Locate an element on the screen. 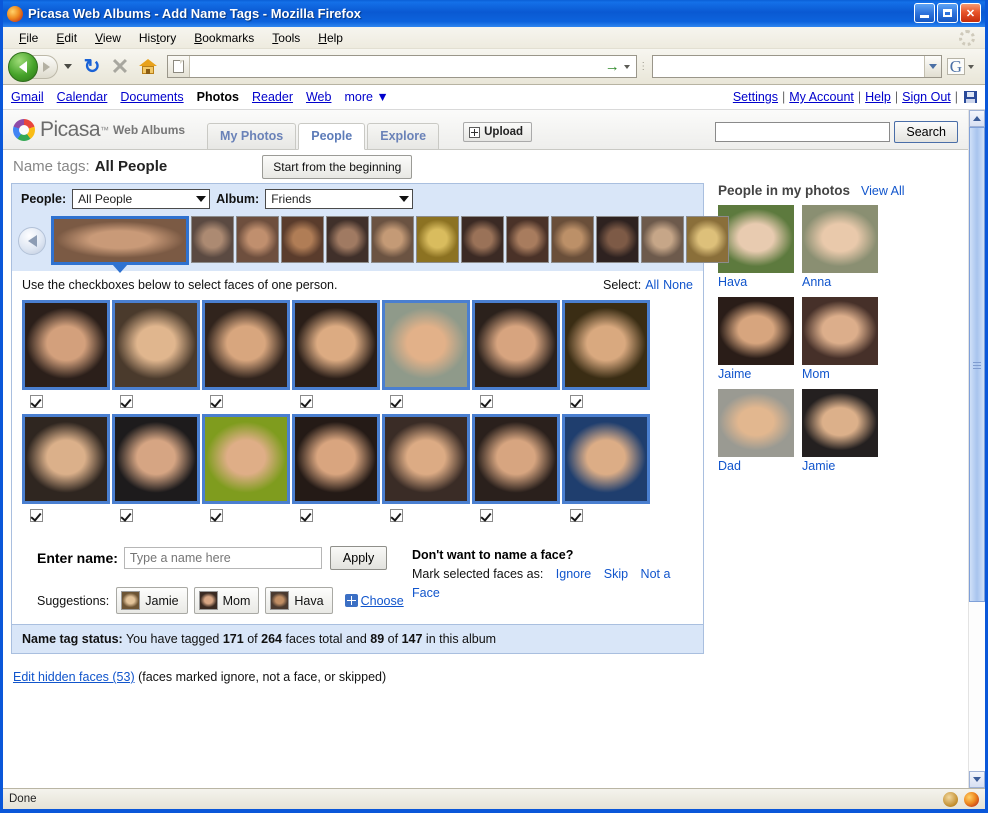 The width and height of the screenshot is (988, 813). sidebar-person: Jamie is located at coordinates (840, 431).